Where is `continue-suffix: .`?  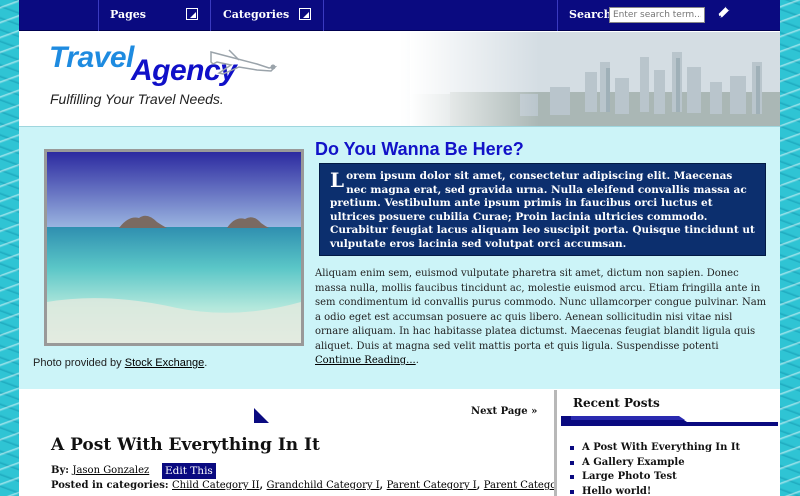
continue-suffix: . is located at coordinates (417, 360).